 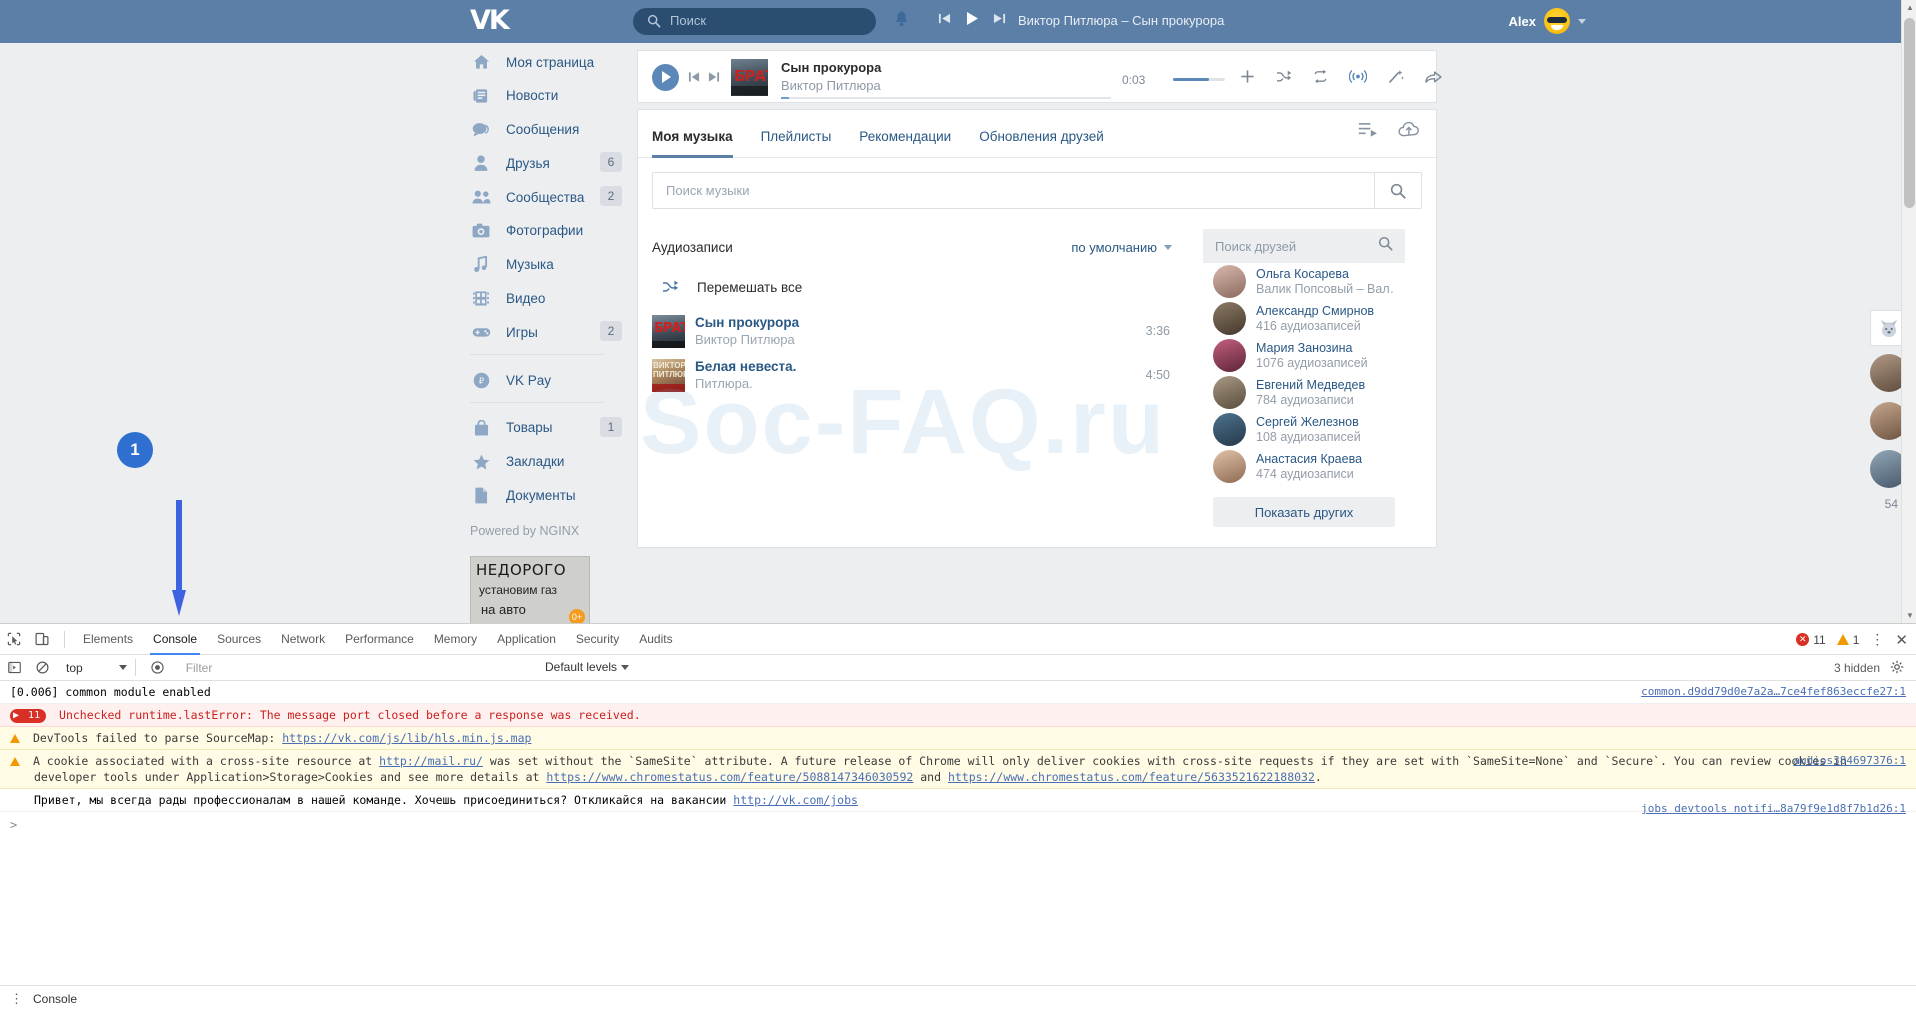 I want to click on broadcast-icon, so click(x=1358, y=79).